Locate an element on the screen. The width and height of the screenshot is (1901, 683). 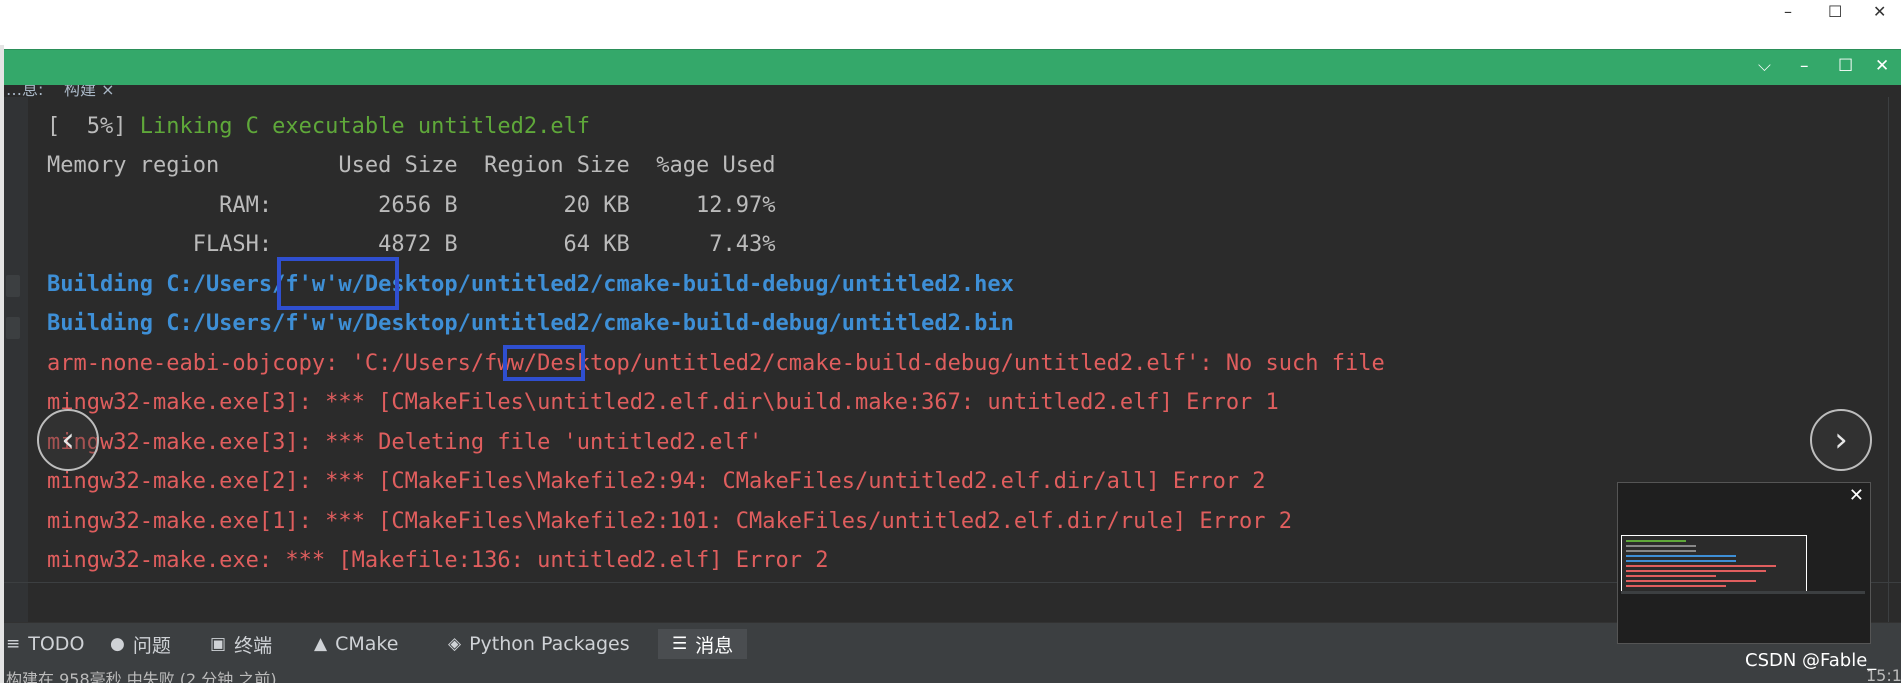
tool-window-header is located at coordinates (952, 67).